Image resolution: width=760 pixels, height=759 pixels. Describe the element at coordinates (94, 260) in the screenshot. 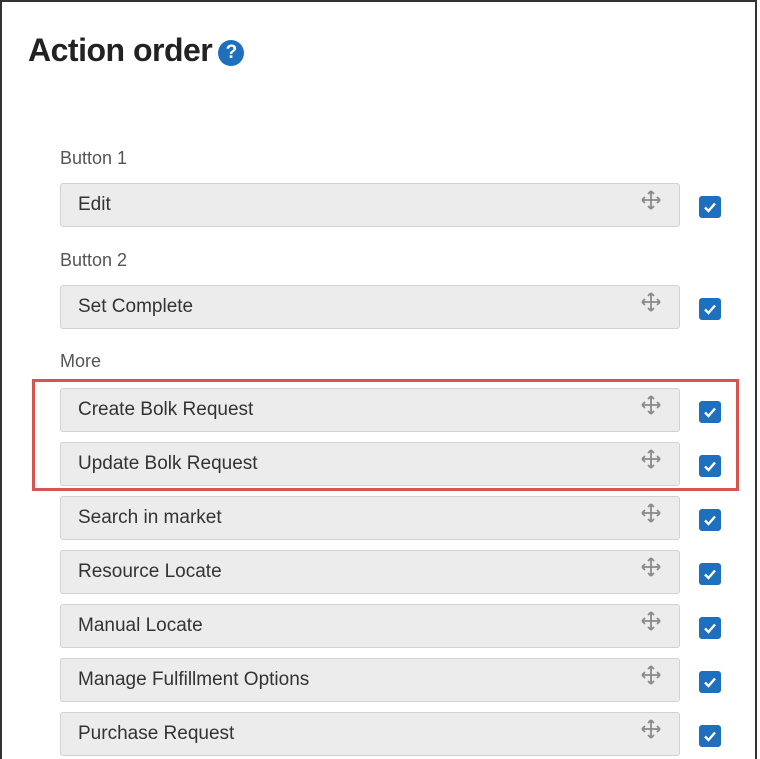

I see `section-label-button2: Button 2` at that location.